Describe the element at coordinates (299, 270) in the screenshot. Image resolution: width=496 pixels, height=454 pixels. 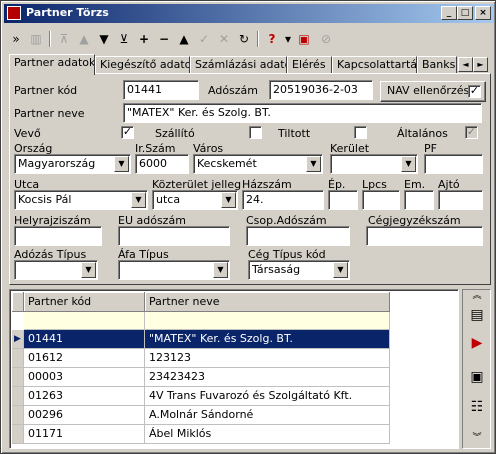
I see `ceg-tipus-combo: Társaság ▼` at that location.